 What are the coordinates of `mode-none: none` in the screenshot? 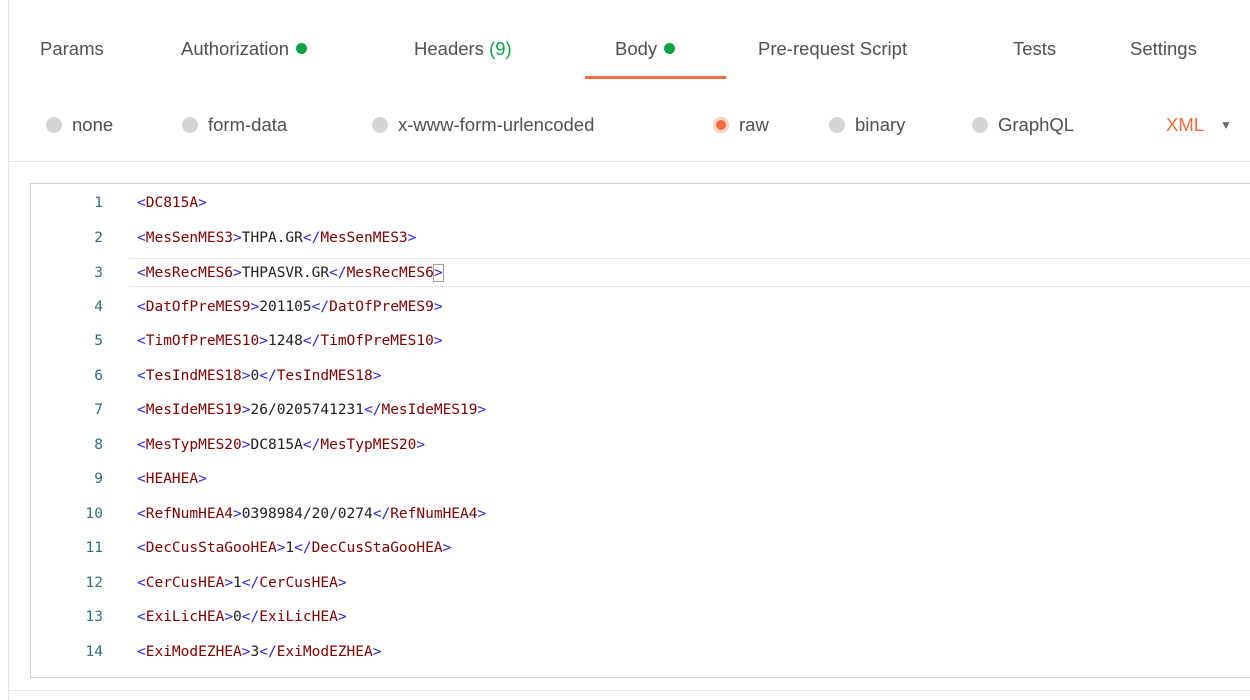 It's located at (79, 125).